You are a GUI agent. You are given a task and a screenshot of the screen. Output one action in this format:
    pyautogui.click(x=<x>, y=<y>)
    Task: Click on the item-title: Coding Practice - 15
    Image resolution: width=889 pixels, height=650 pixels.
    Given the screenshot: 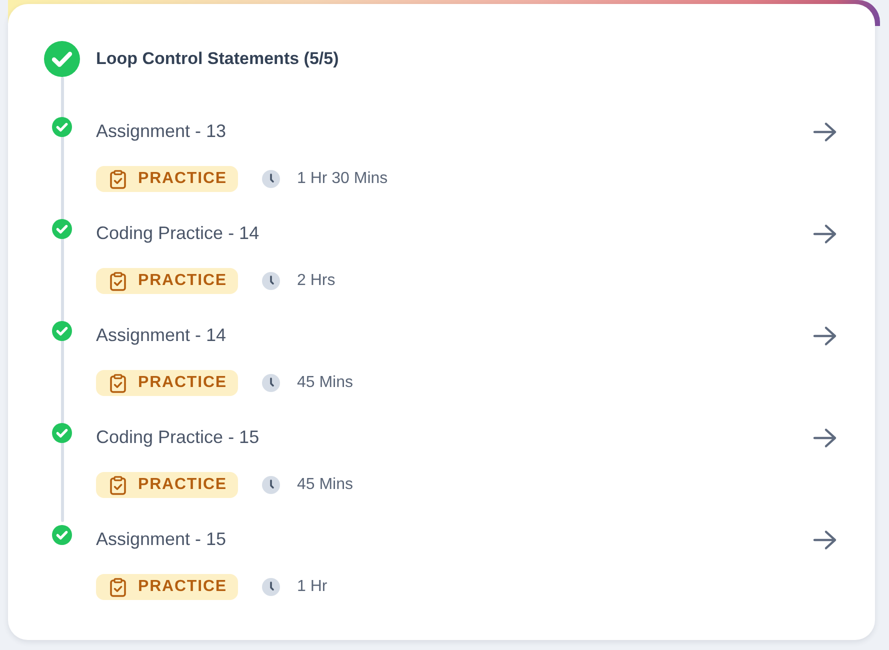 What is the action you would take?
    pyautogui.click(x=178, y=437)
    